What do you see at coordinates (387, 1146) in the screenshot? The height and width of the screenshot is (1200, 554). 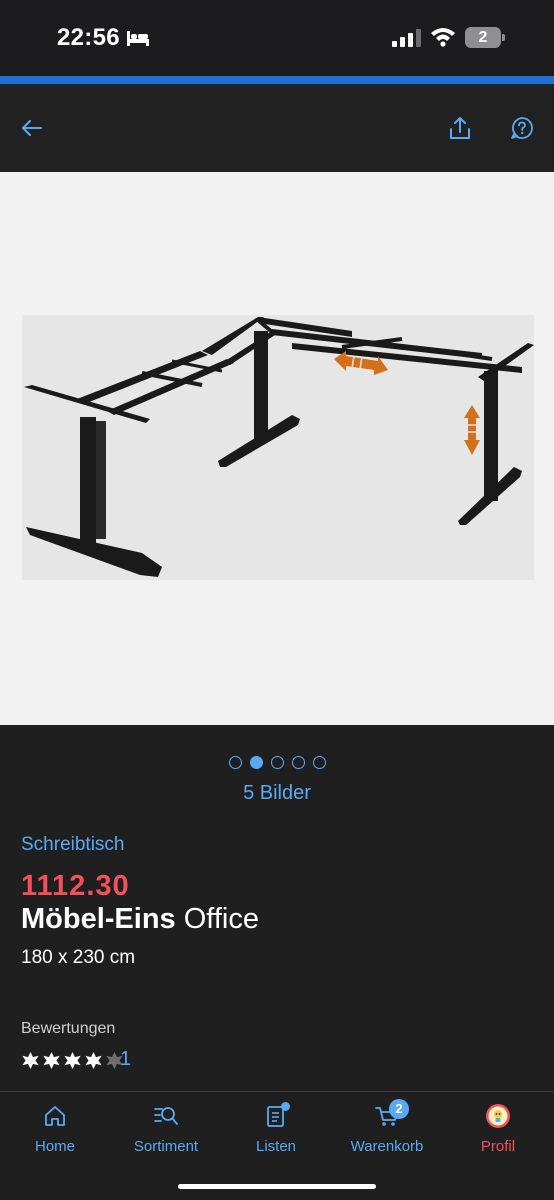 I see `tab-warenkorb-label: Warenkorb` at bounding box center [387, 1146].